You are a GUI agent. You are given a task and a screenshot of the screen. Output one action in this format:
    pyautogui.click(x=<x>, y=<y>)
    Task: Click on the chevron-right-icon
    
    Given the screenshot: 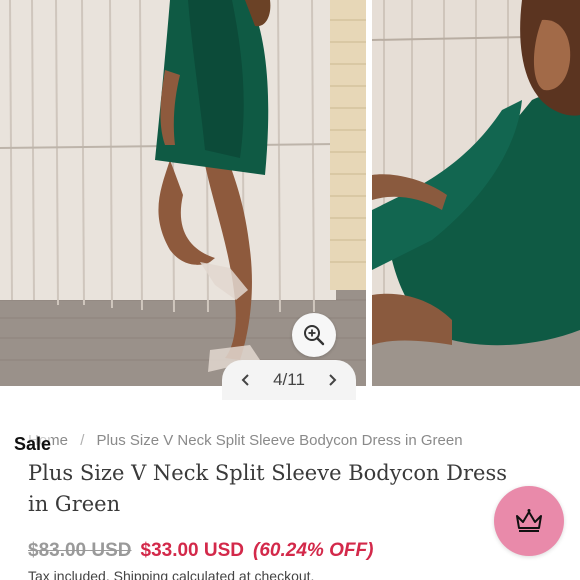 What is the action you would take?
    pyautogui.click(x=333, y=380)
    